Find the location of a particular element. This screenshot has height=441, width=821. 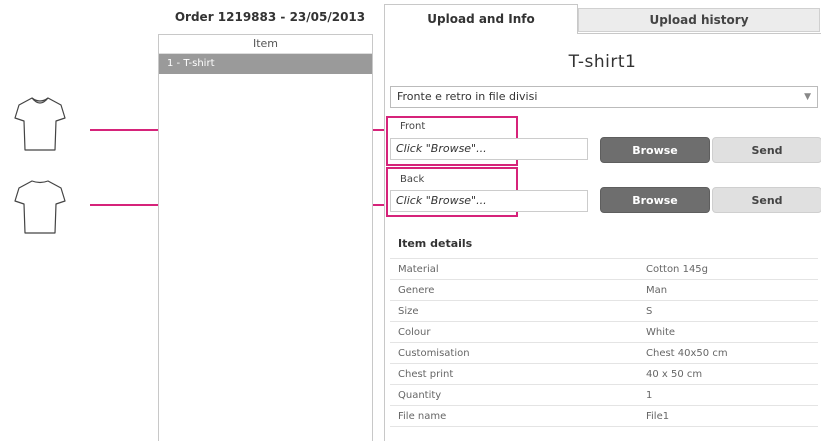

tshirt-front-icon is located at coordinates (40, 124).